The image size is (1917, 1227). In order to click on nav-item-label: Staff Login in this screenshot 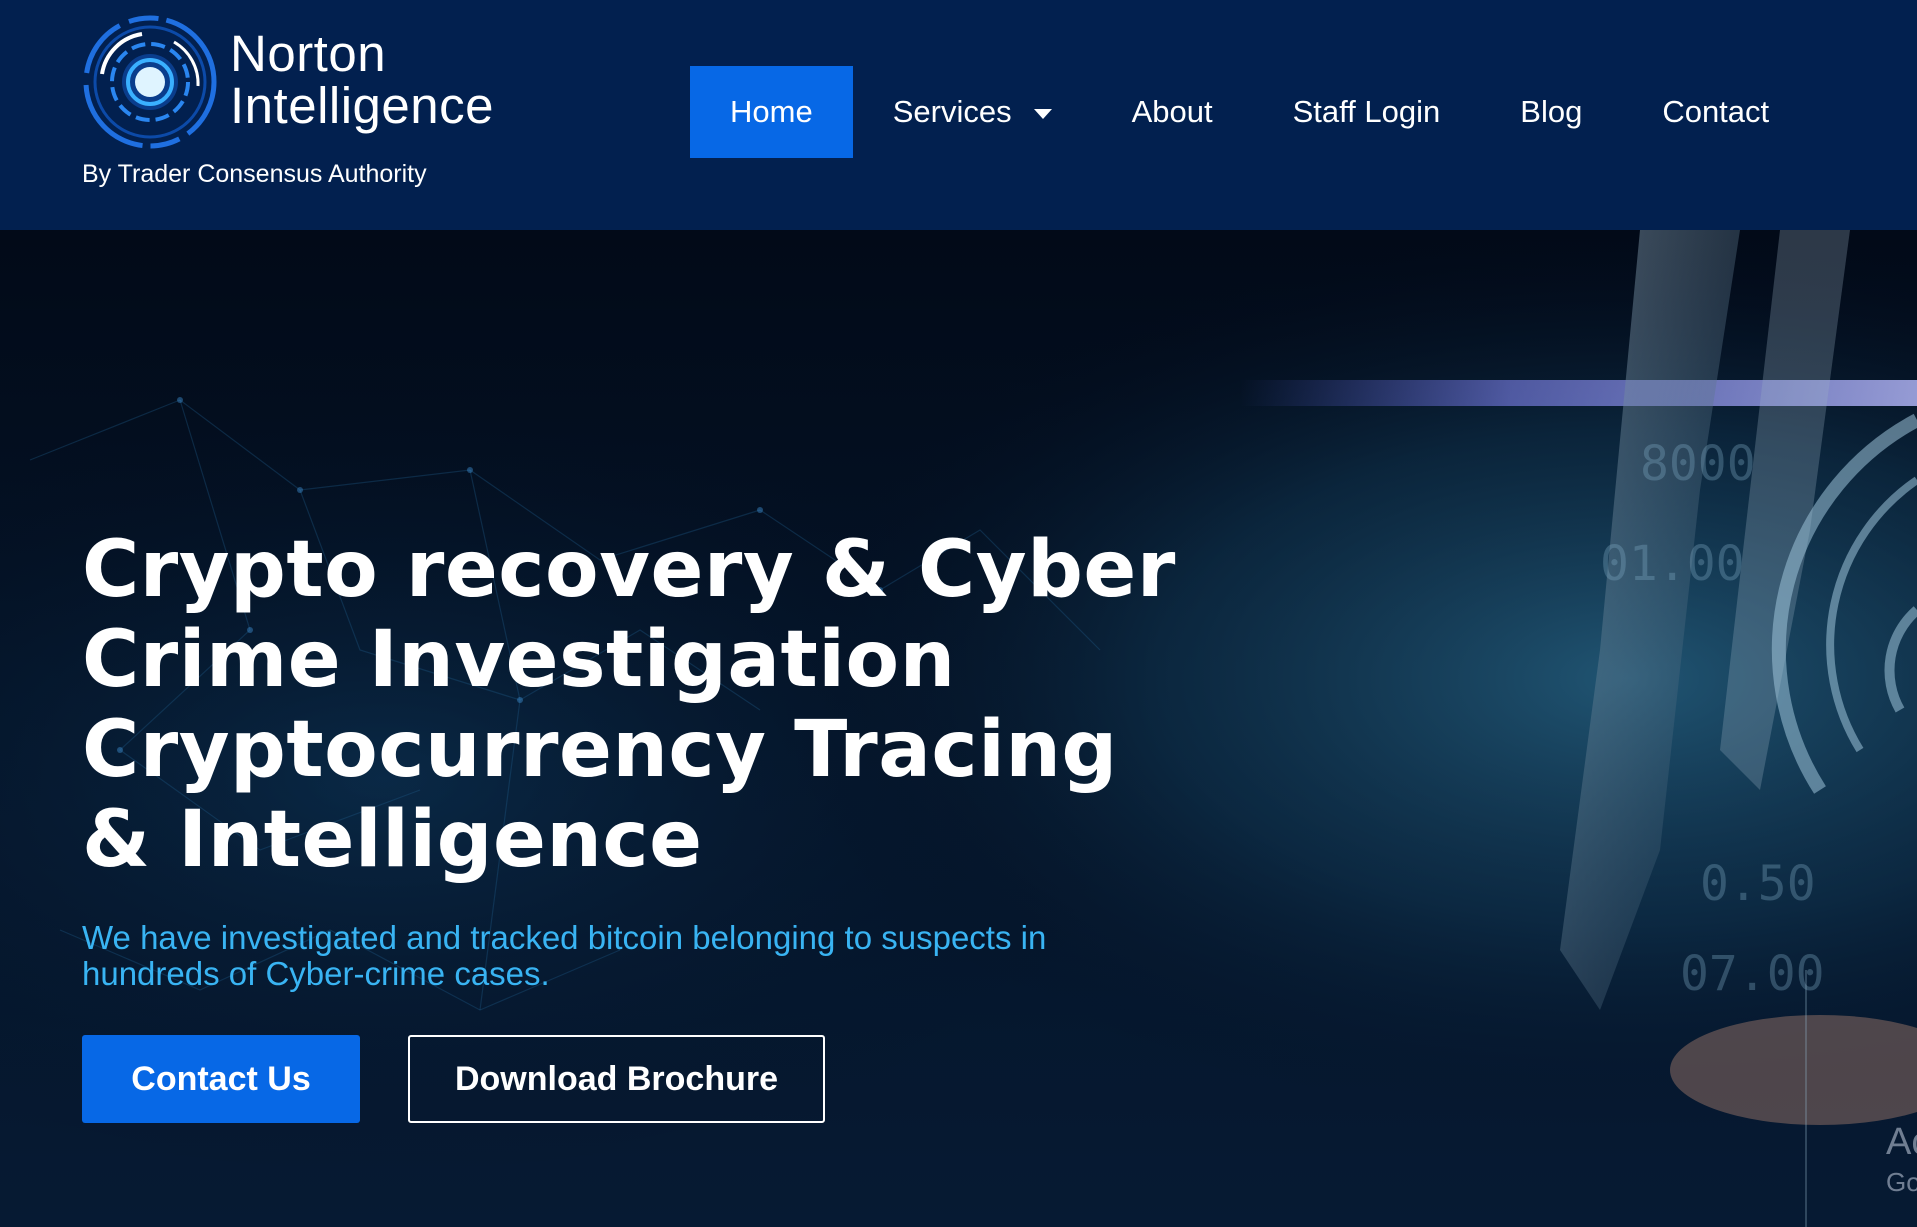, I will do `click(1366, 111)`.